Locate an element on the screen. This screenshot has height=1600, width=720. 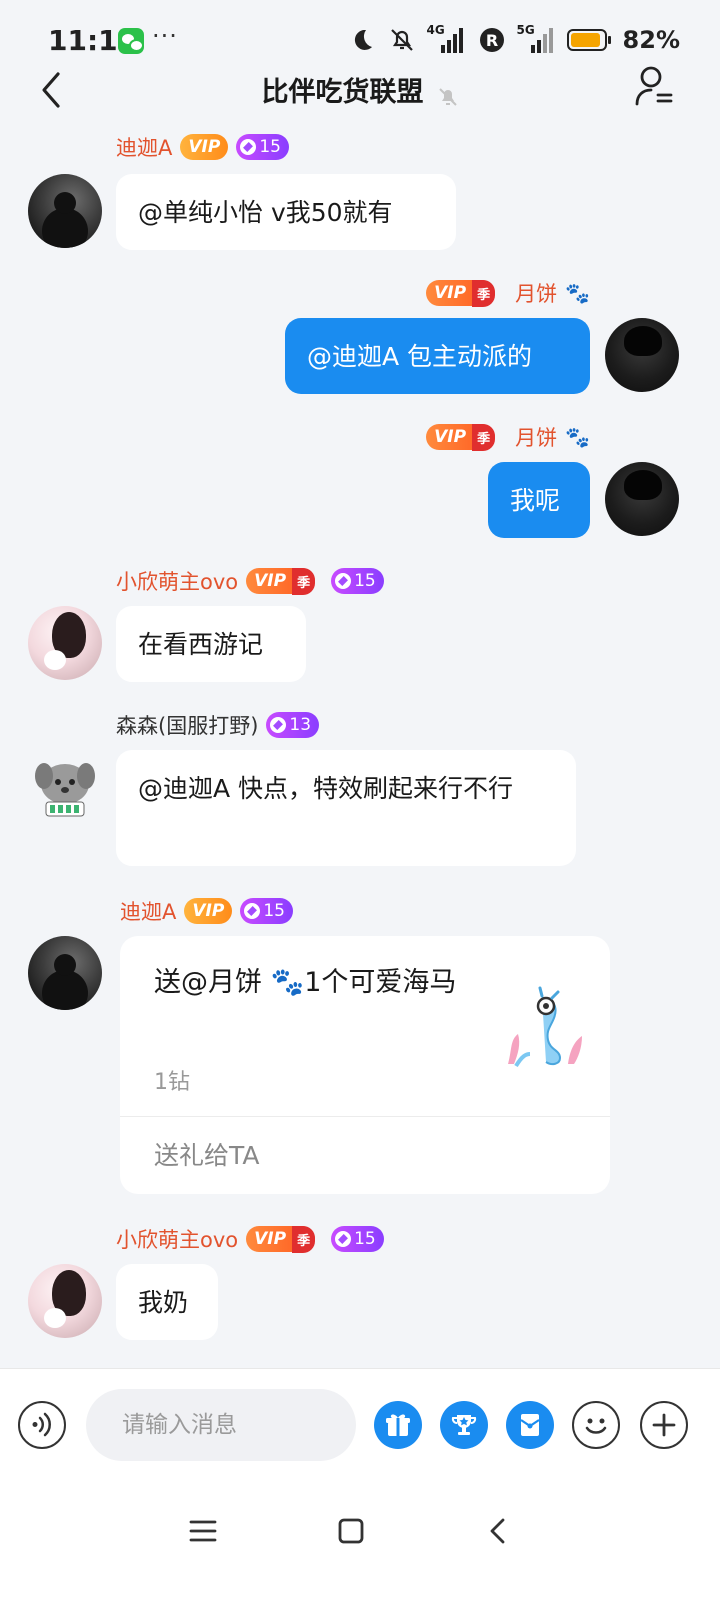
network-label-1: 4G is located at coordinates (435, 30).